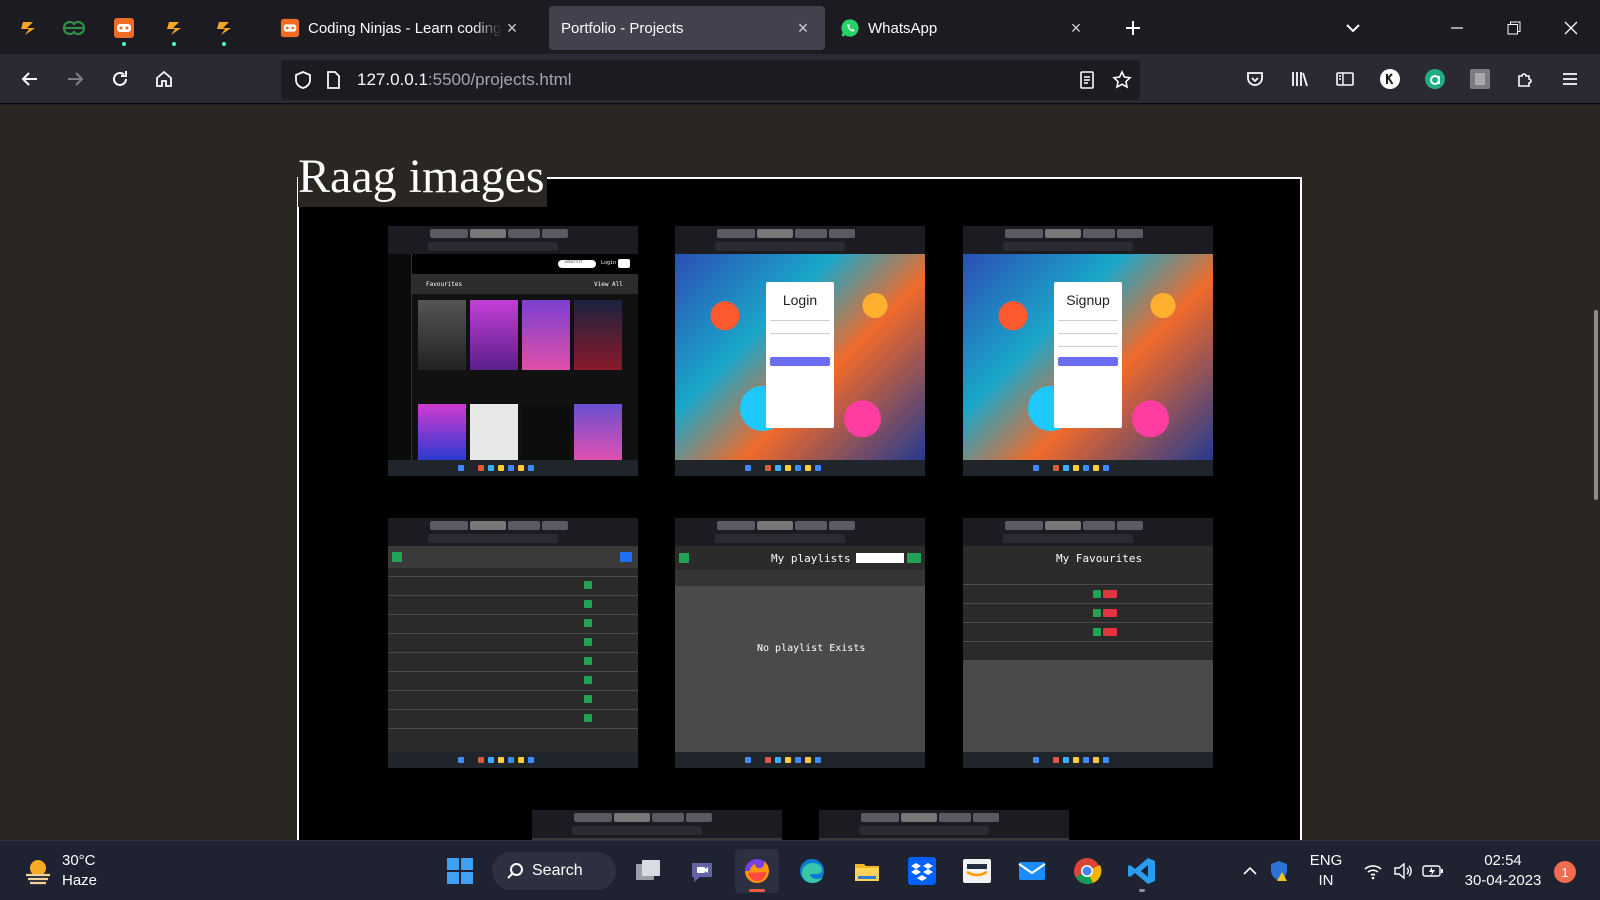  I want to click on taskbar-search-label: Search, so click(557, 870).